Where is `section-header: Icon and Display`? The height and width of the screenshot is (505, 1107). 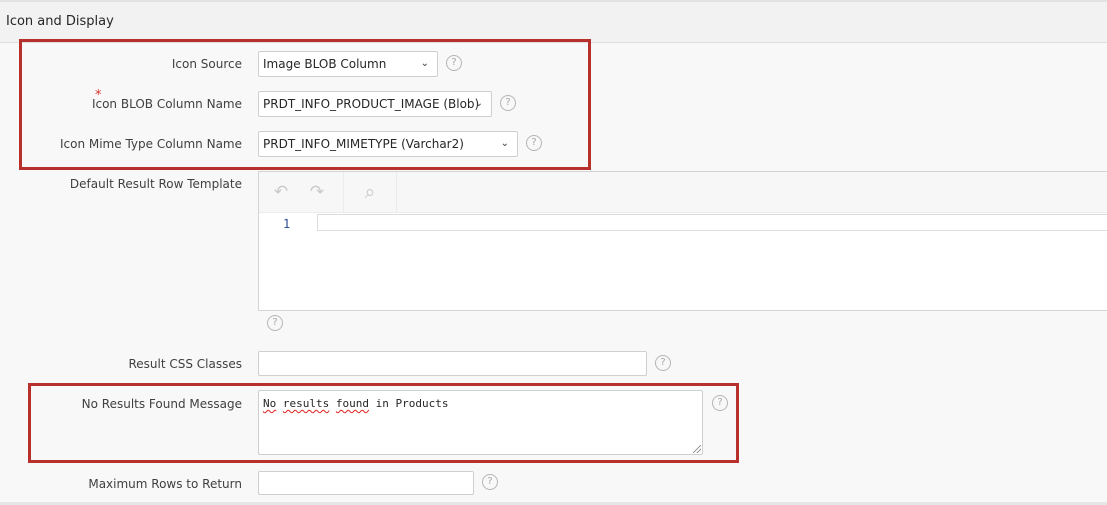 section-header: Icon and Display is located at coordinates (553, 22).